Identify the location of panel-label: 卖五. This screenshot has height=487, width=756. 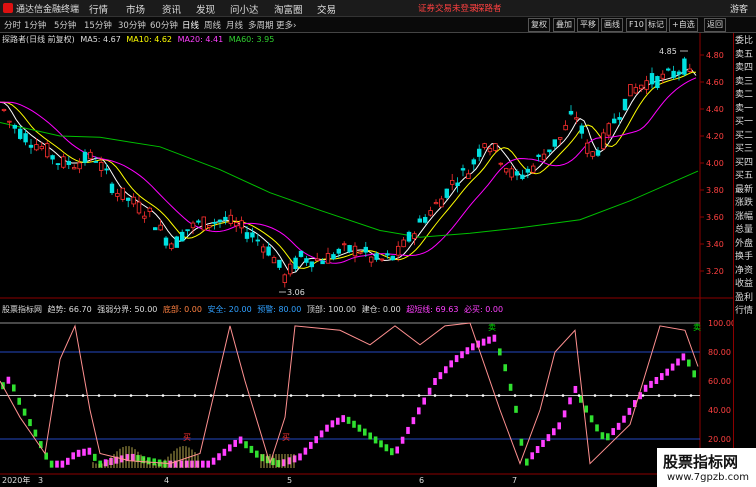
(745, 55).